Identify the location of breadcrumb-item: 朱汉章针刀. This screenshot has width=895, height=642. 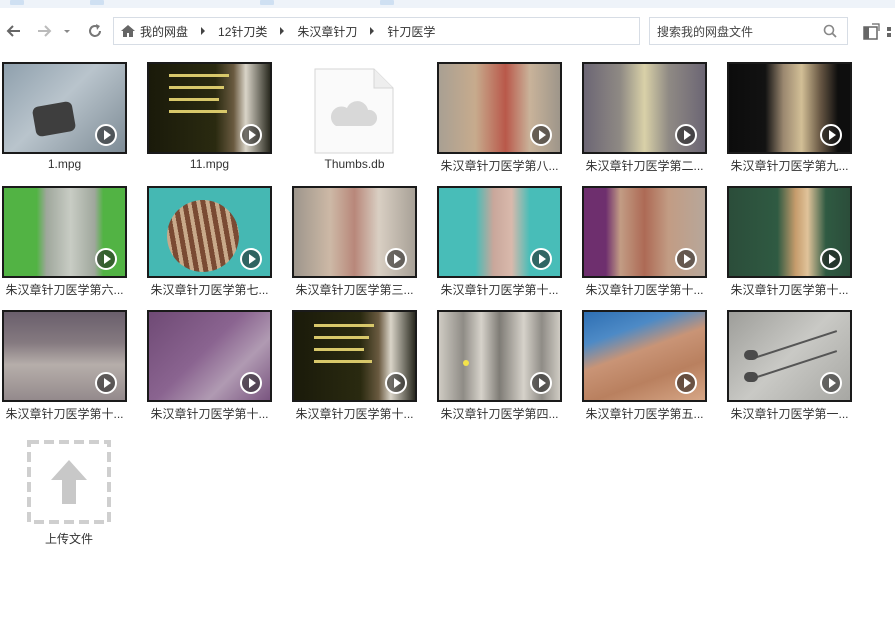
(342, 31).